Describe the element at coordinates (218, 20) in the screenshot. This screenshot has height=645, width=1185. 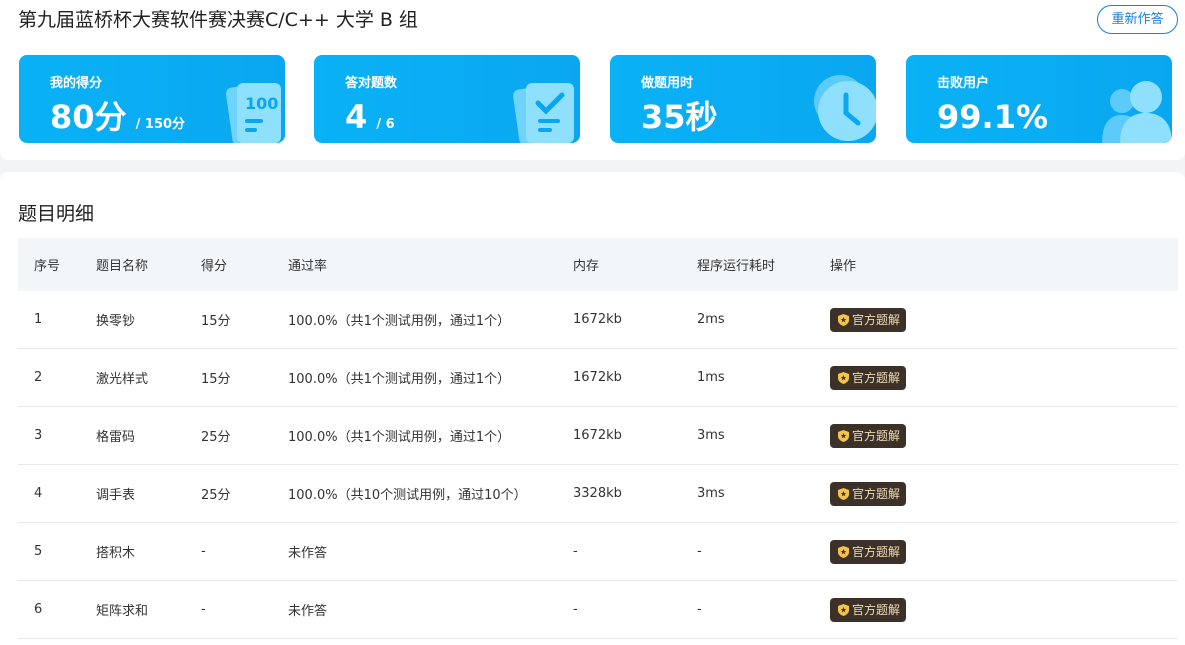
I see `page-title: 第九届蓝桥杯大赛软件赛决赛C/C++ 大学 B 组` at that location.